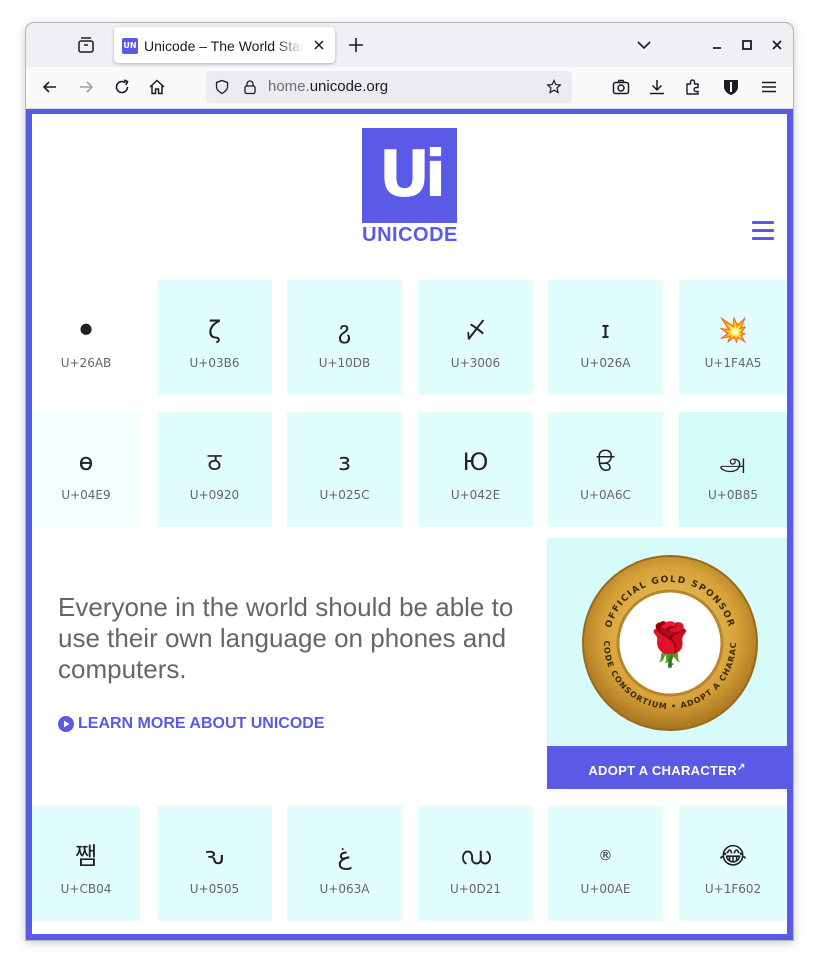  Describe the element at coordinates (605, 363) in the screenshot. I see `char-code: U+026A` at that location.